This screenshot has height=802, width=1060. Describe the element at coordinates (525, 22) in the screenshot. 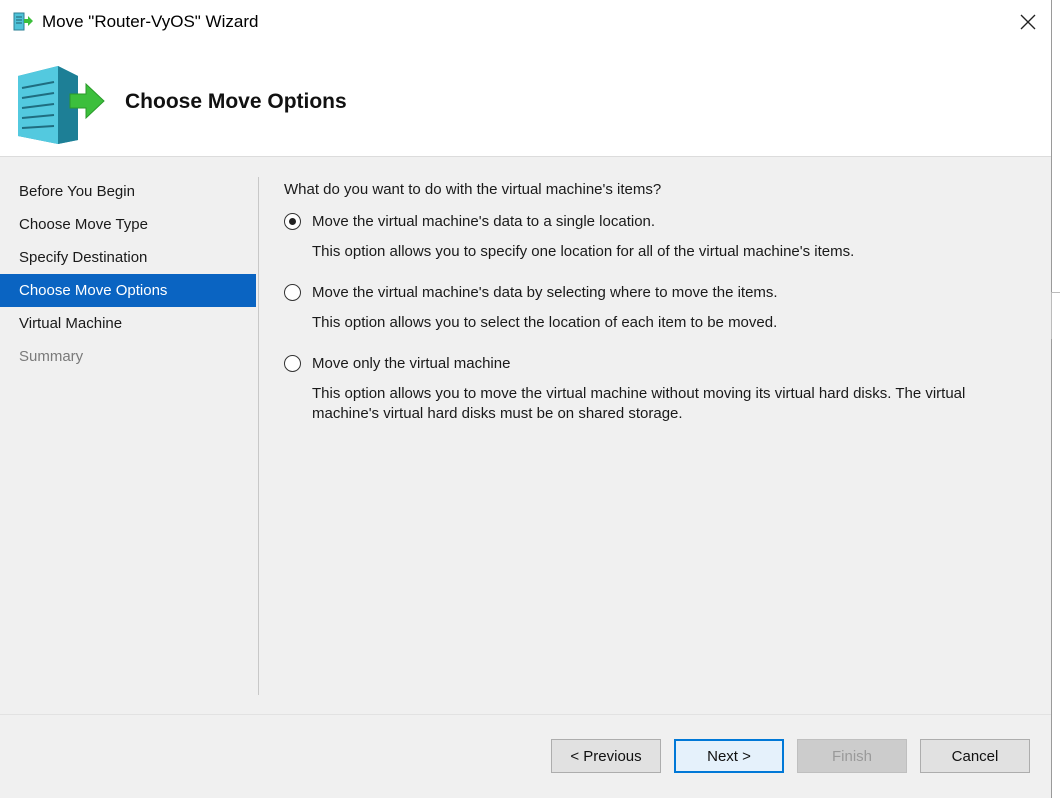

I see `title-bar: Move "Router-VyOS" Wizard` at that location.